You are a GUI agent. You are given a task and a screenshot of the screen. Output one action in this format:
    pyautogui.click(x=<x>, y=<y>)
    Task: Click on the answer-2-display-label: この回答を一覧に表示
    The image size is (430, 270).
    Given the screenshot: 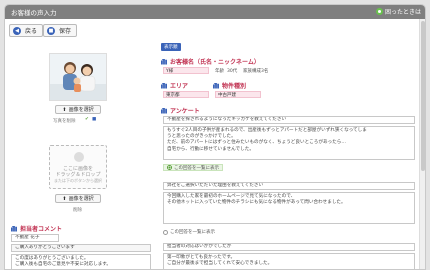 What is the action you would take?
    pyautogui.click(x=192, y=232)
    